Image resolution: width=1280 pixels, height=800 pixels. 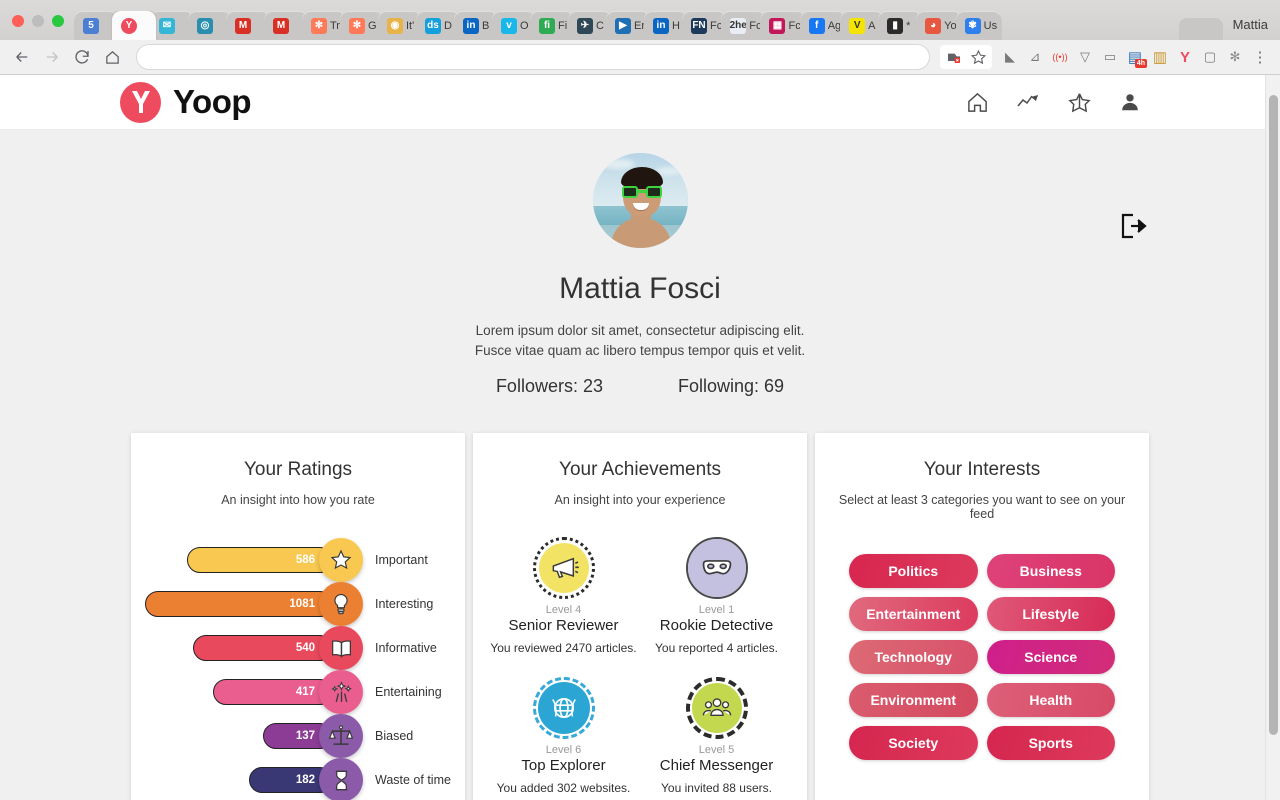 I want to click on timer-icon: ▤ 4h, so click(x=1135, y=57).